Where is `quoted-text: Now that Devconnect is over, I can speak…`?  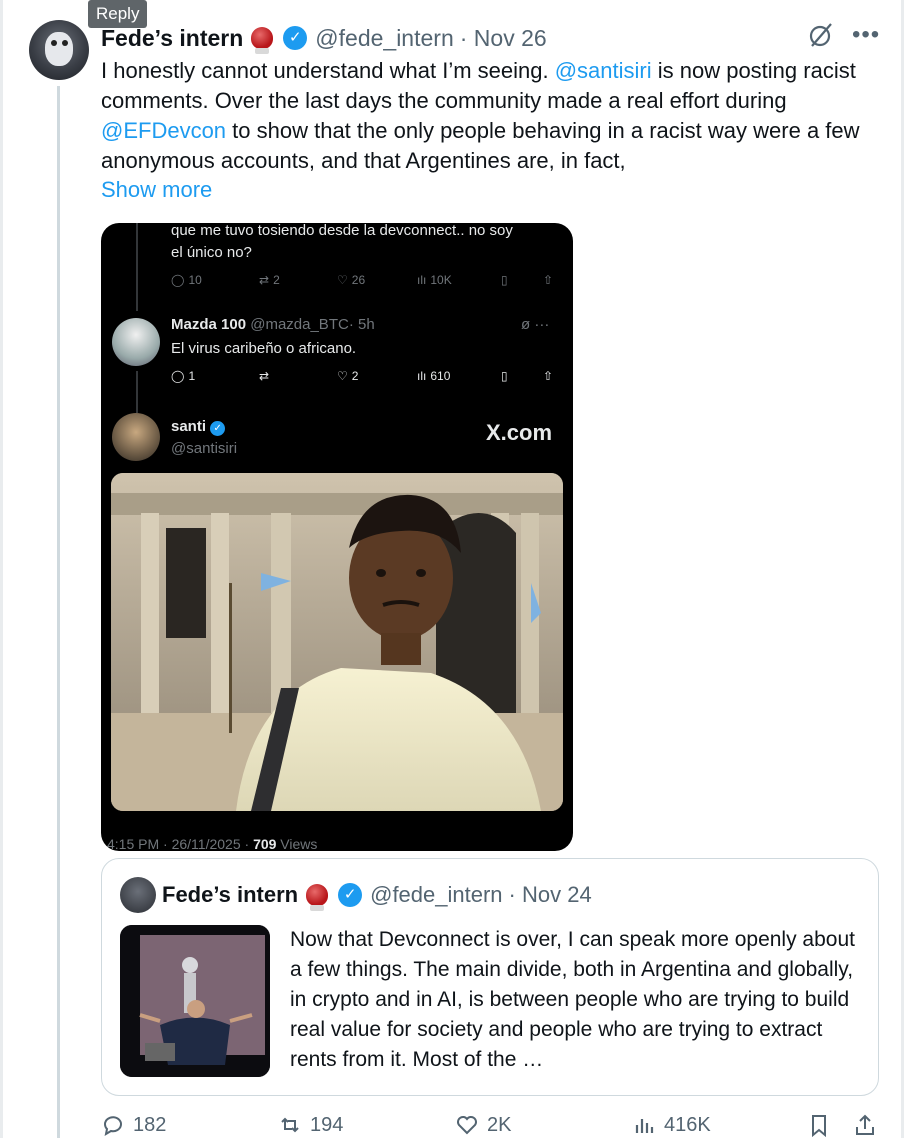
quoted-text: Now that Devconnect is over, I can speak… is located at coordinates (572, 999).